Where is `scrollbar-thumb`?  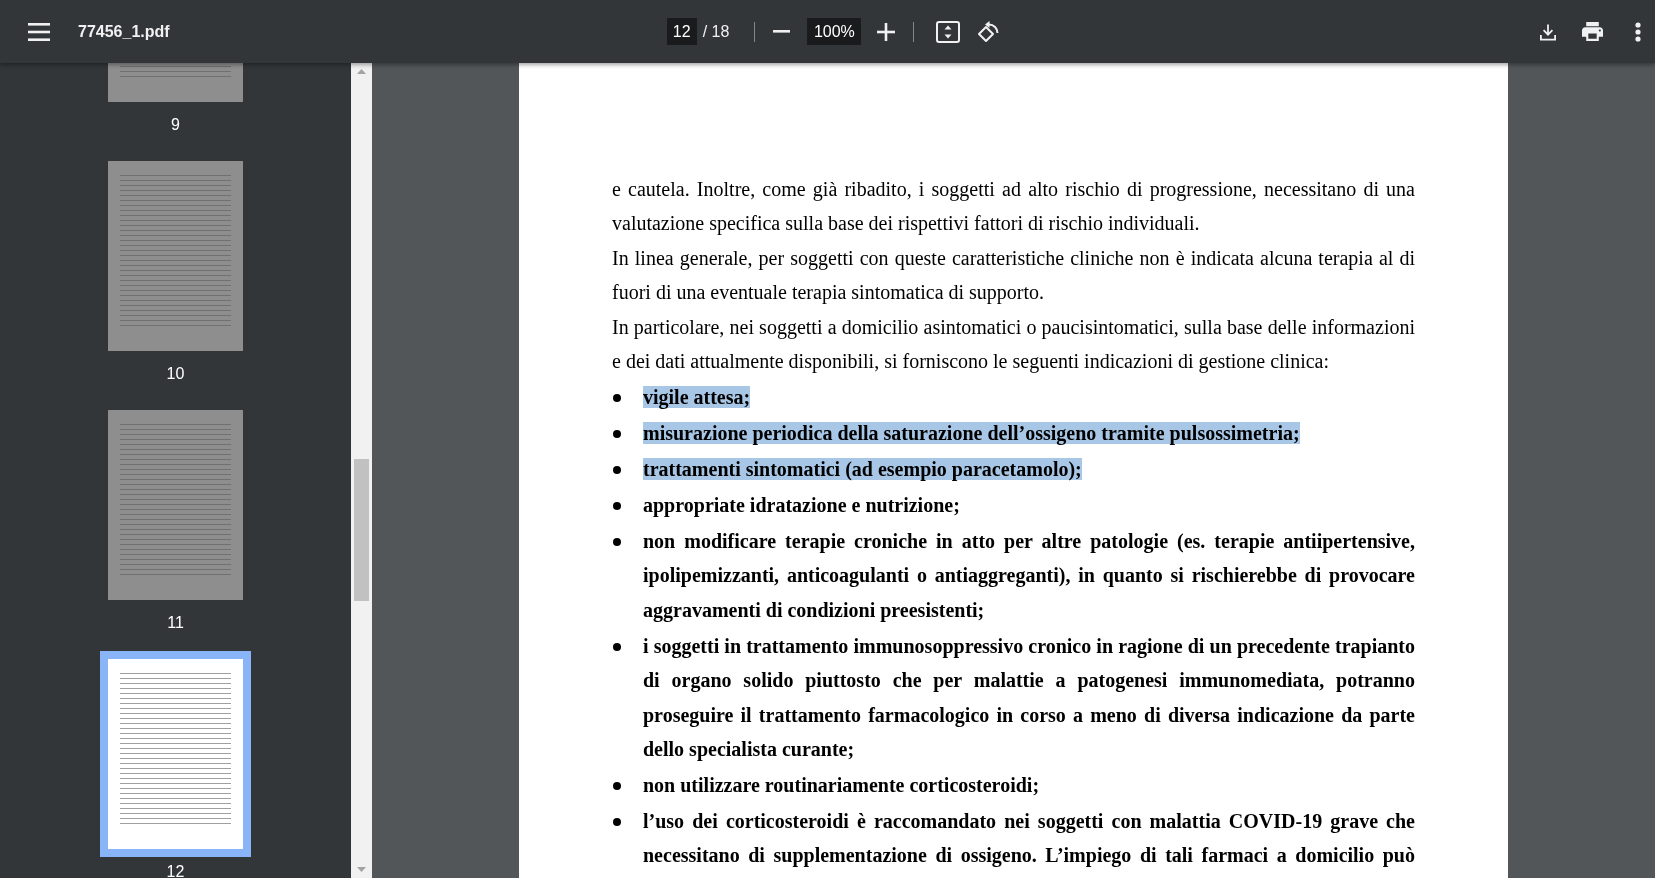 scrollbar-thumb is located at coordinates (361, 530).